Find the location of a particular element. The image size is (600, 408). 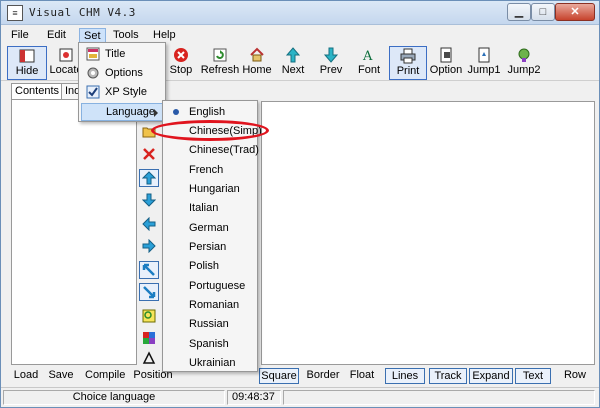

print-button: Print is located at coordinates (408, 63).